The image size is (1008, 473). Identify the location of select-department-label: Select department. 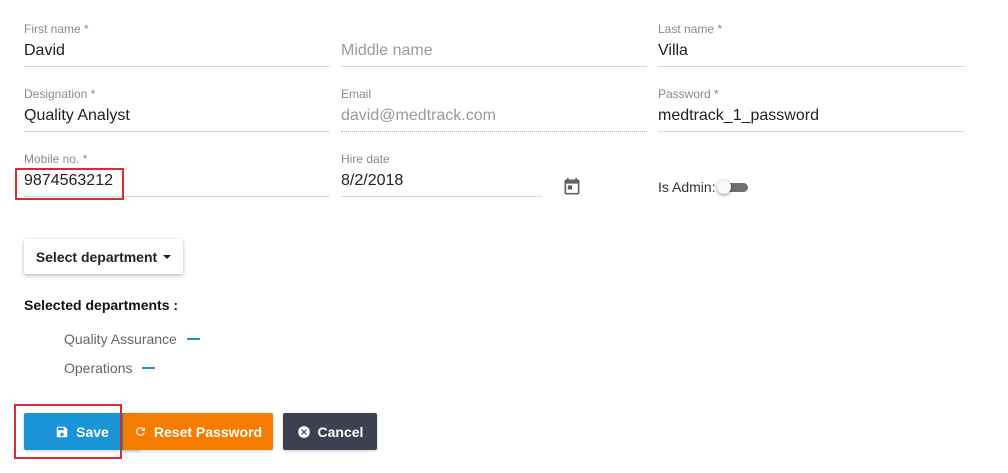
(96, 256).